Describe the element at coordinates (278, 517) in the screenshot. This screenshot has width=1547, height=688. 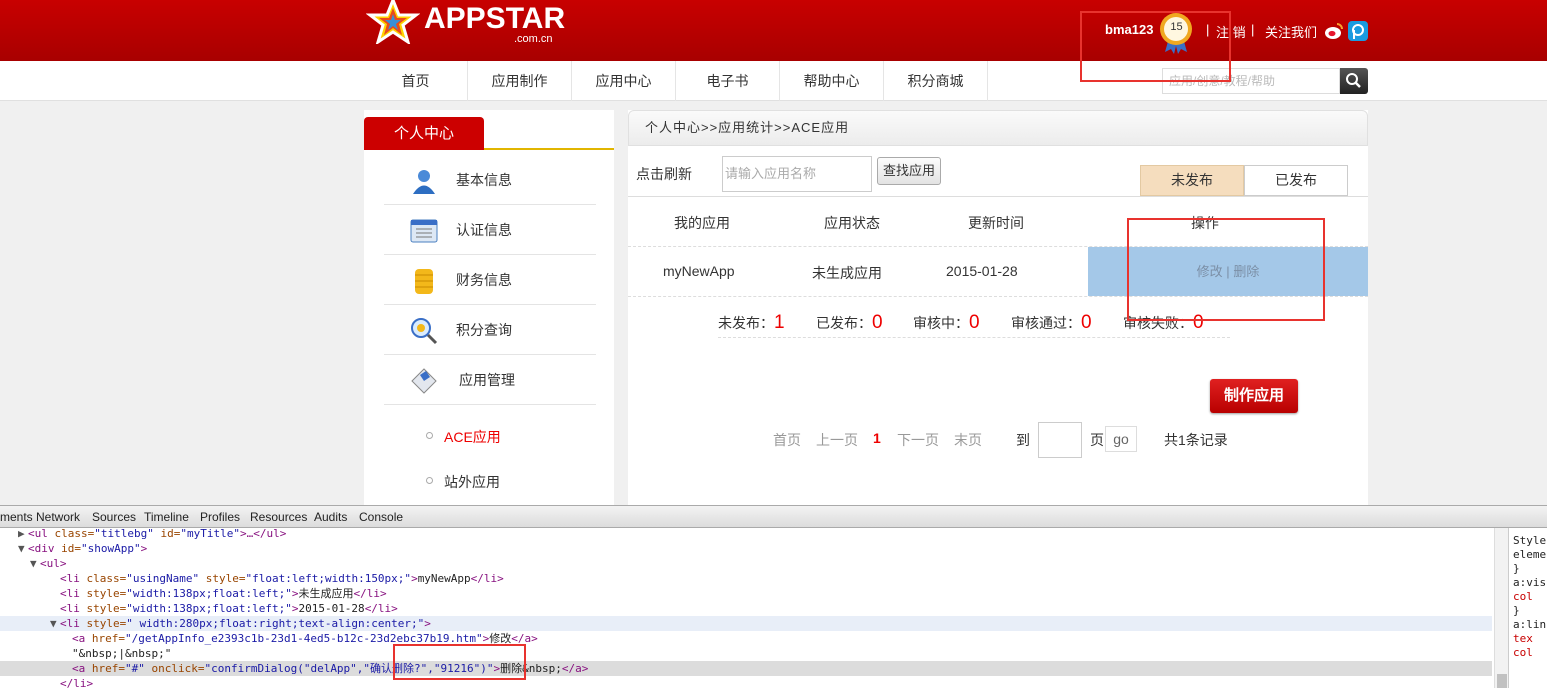
I see `devtools-tab-resources: Resources` at that location.